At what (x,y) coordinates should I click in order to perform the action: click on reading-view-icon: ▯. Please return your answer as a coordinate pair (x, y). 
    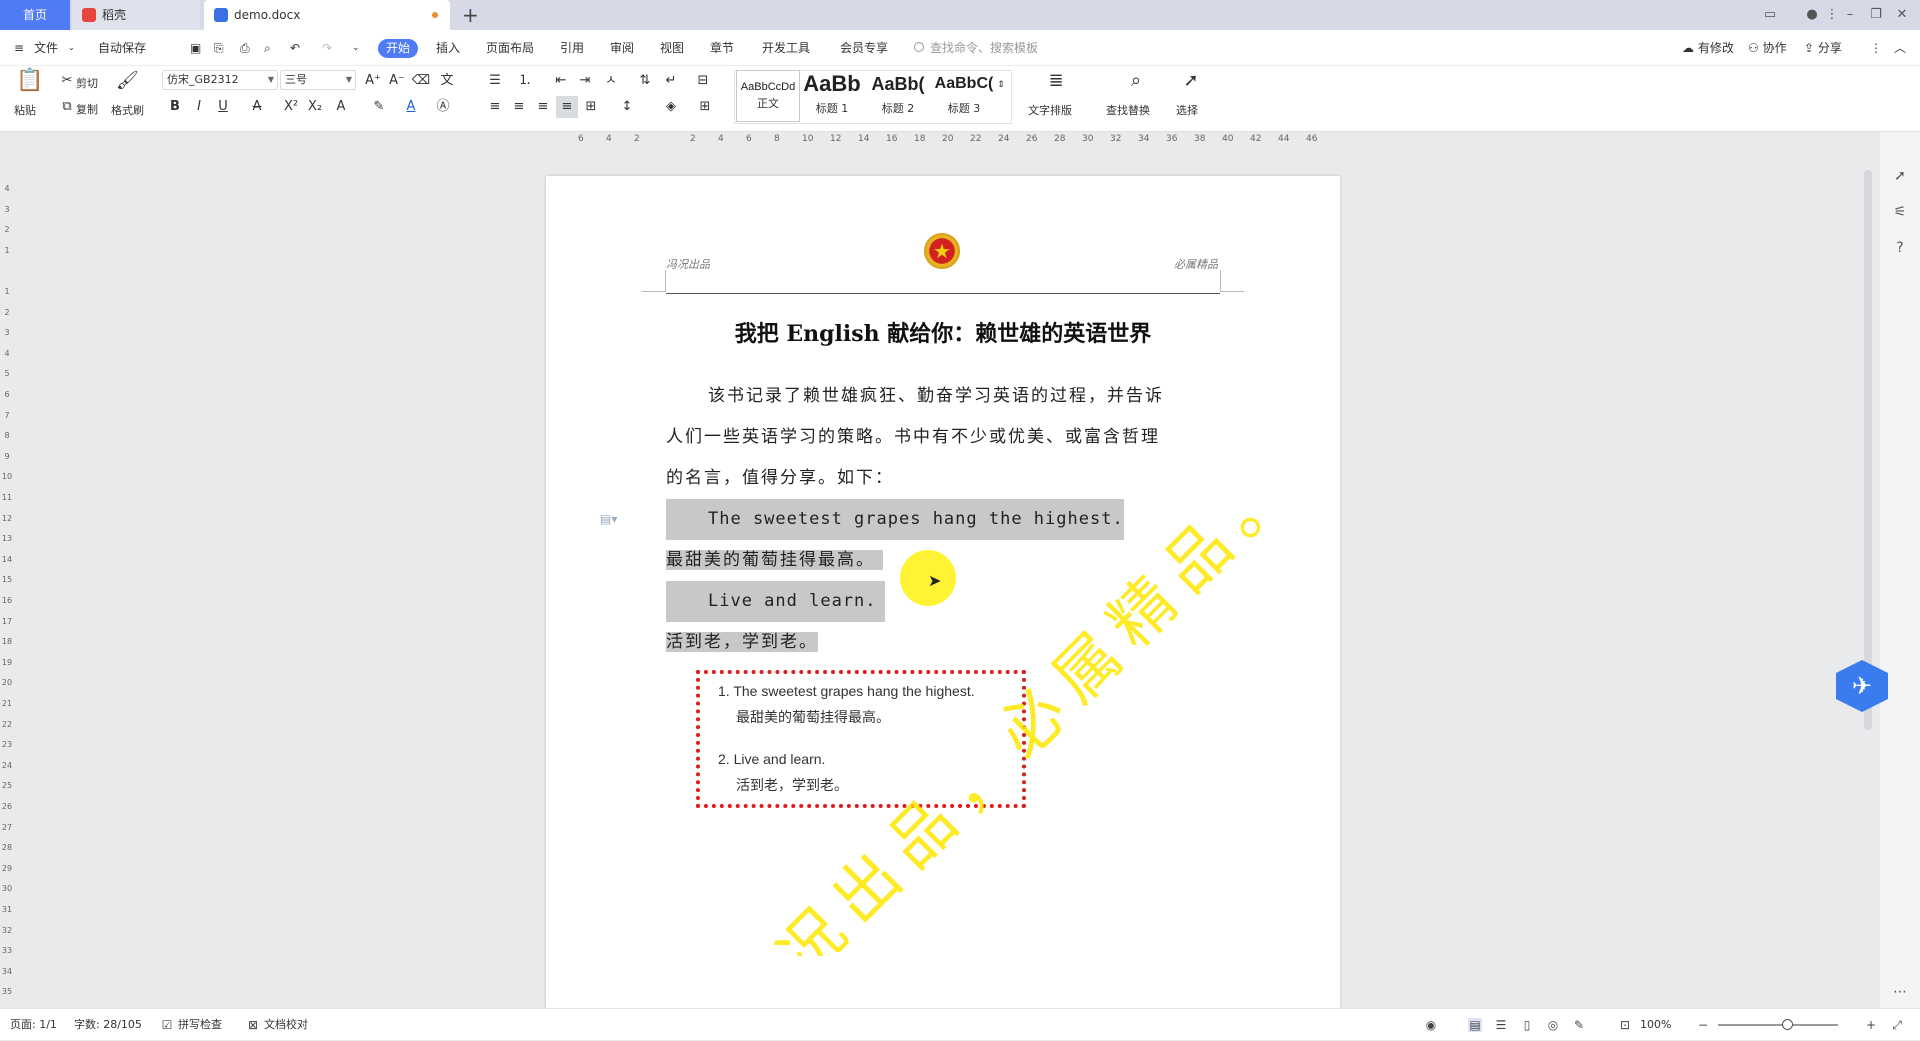
    Looking at the image, I should click on (1527, 1025).